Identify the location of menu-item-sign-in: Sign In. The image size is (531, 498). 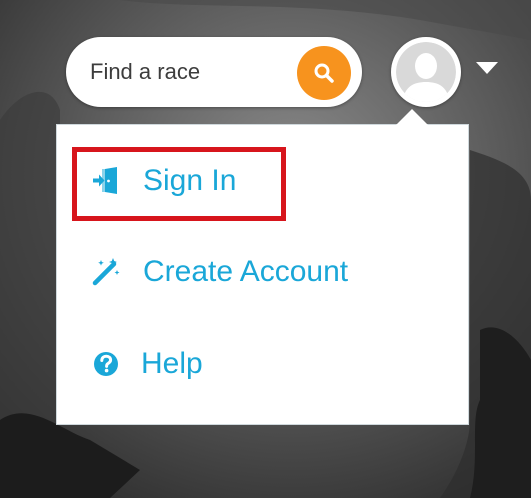
(163, 181).